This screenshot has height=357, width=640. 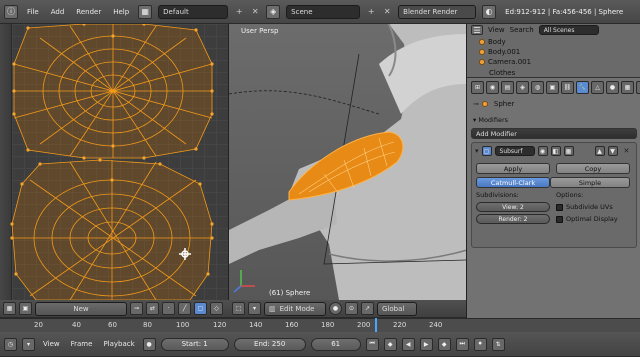 I want to click on object-label: (61) Sphere, so click(x=290, y=293).